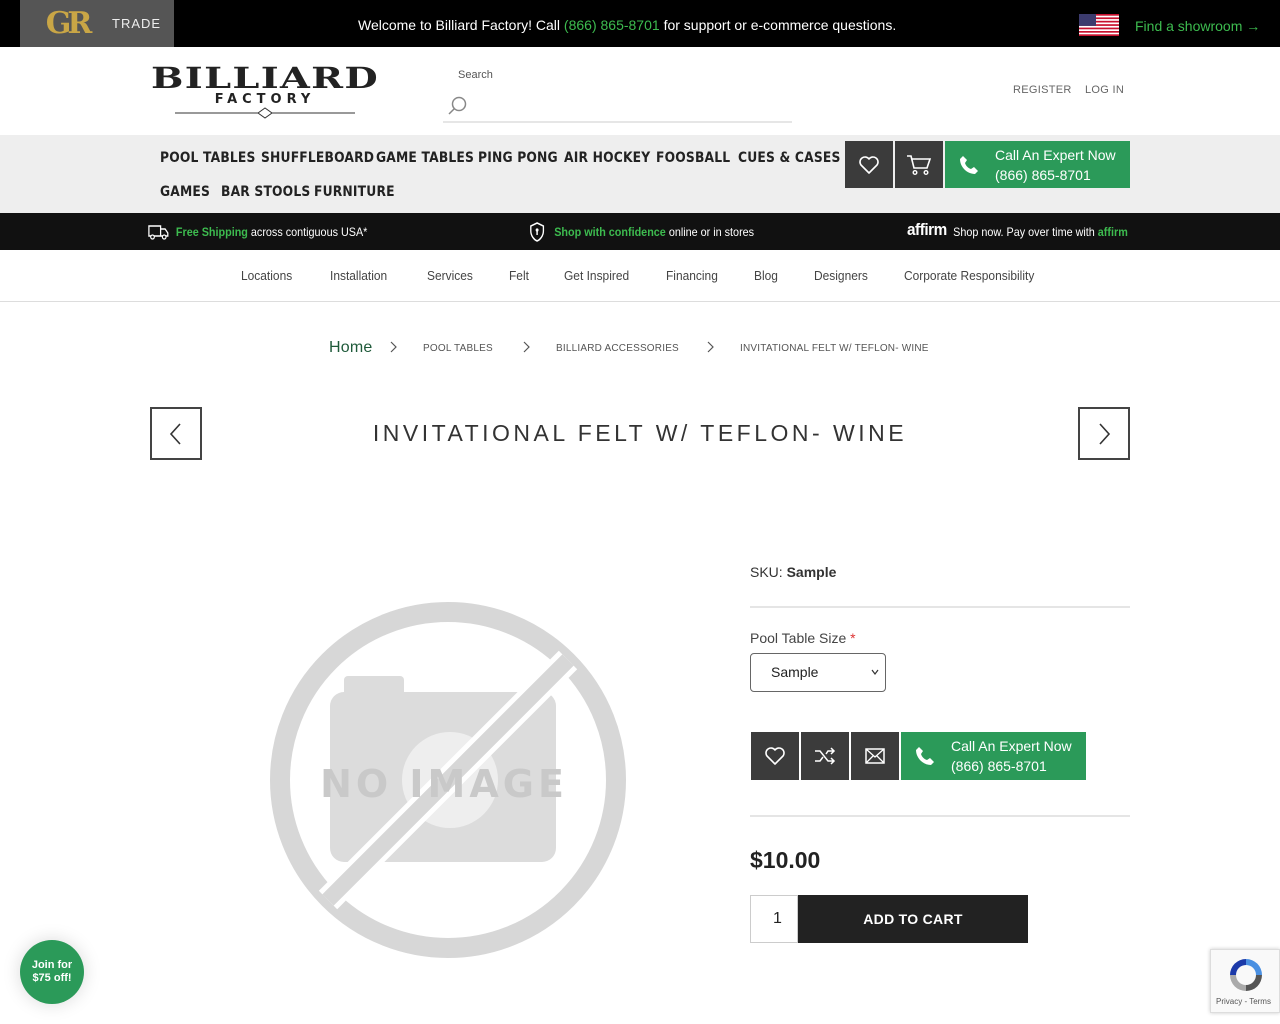  I want to click on subnav-designers: Designers, so click(841, 275).